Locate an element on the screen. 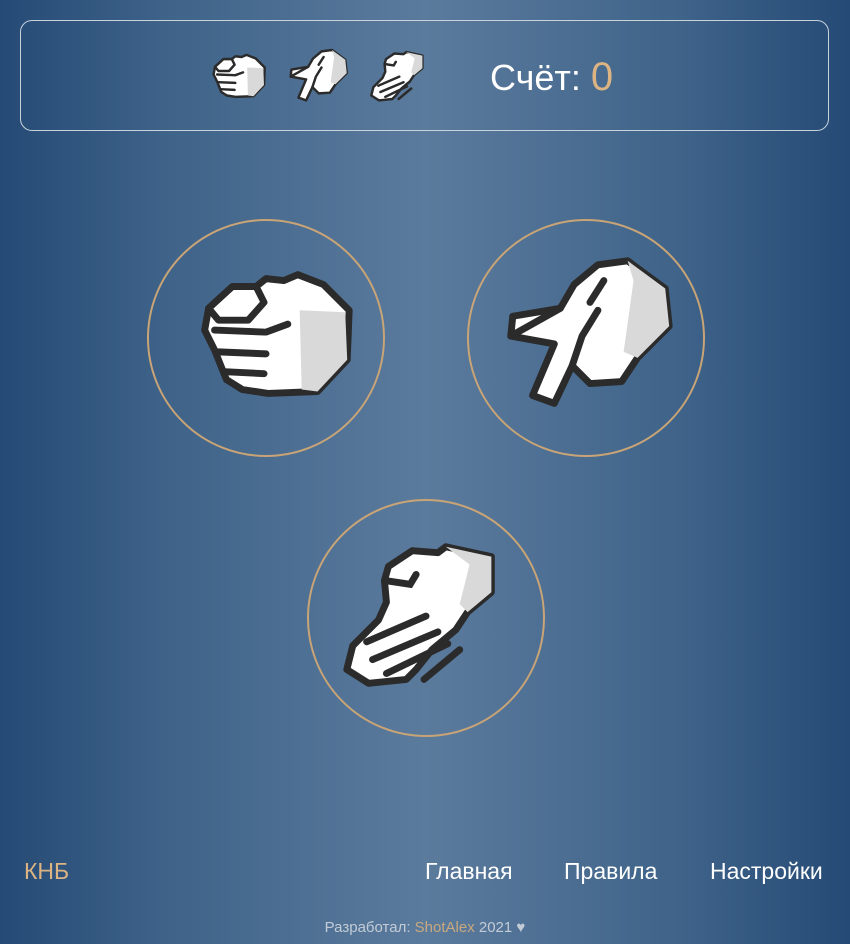 The image size is (850, 944). nav-link-home: Главная is located at coordinates (469, 871).